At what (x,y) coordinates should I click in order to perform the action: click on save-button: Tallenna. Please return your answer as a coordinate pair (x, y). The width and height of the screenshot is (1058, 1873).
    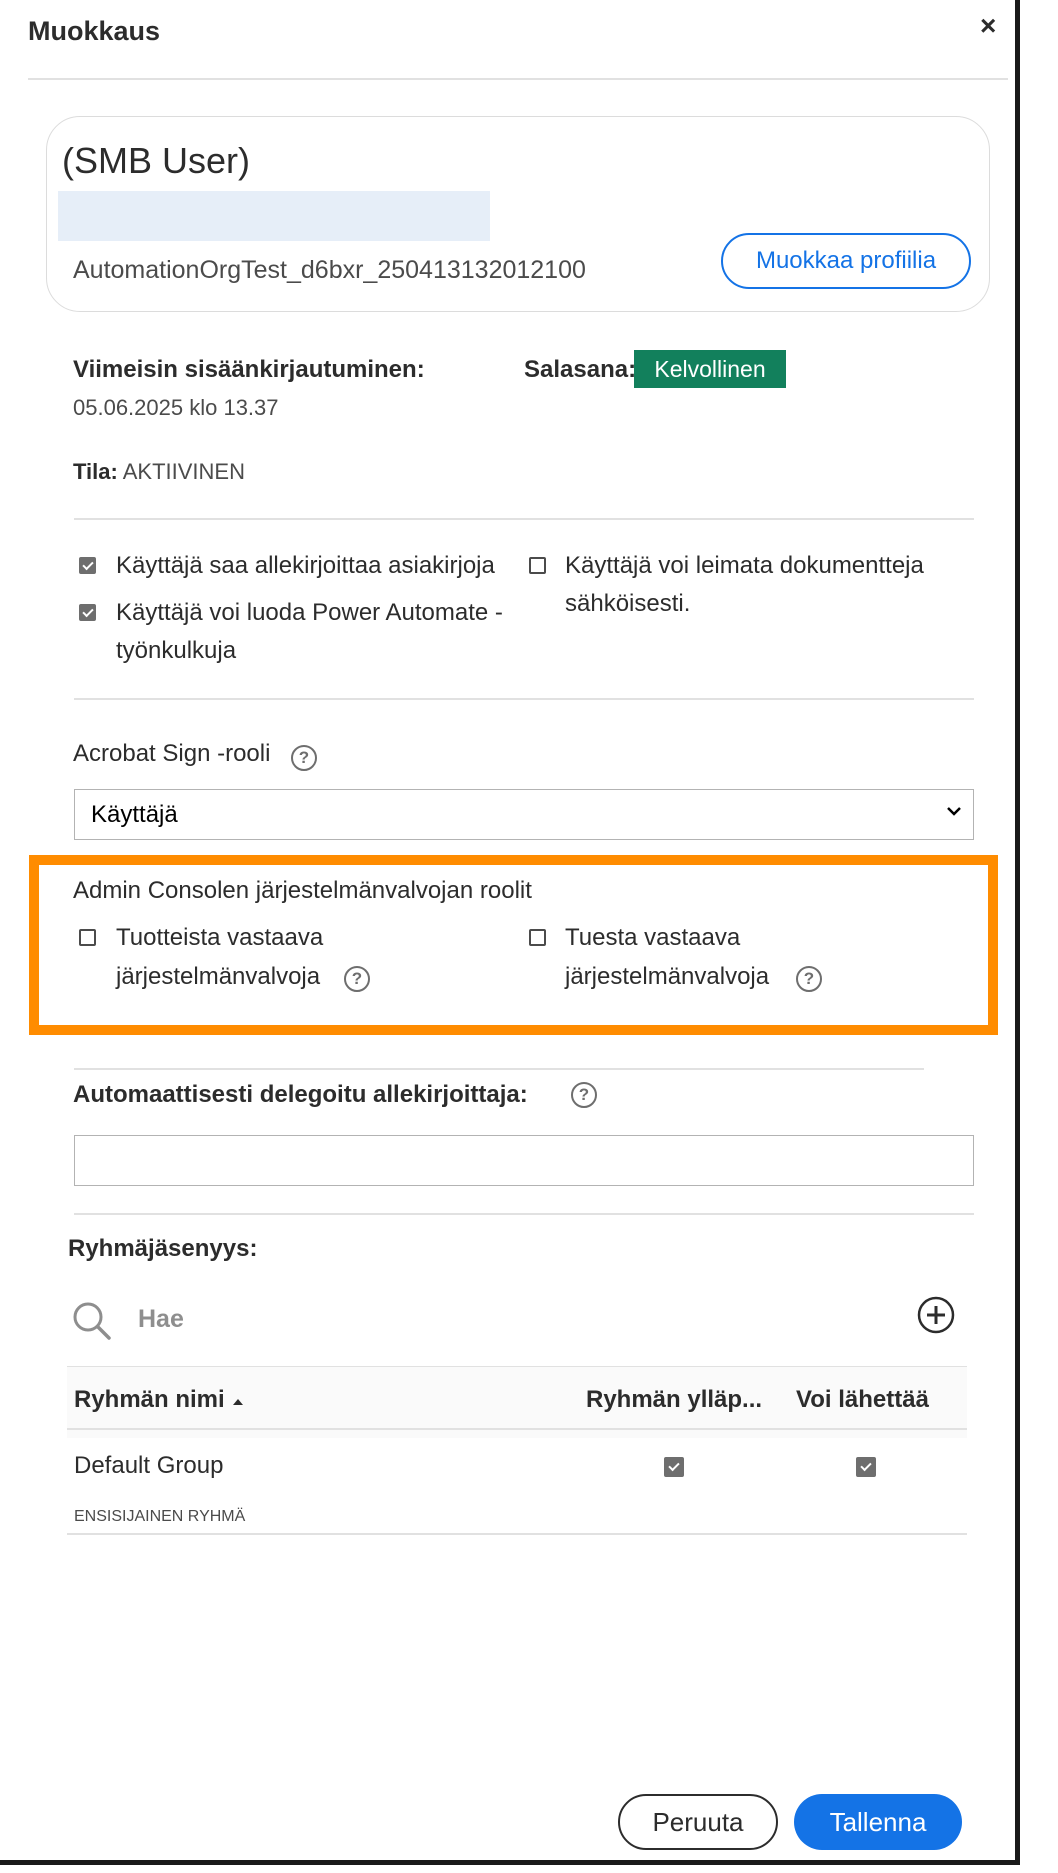
    Looking at the image, I should click on (878, 1822).